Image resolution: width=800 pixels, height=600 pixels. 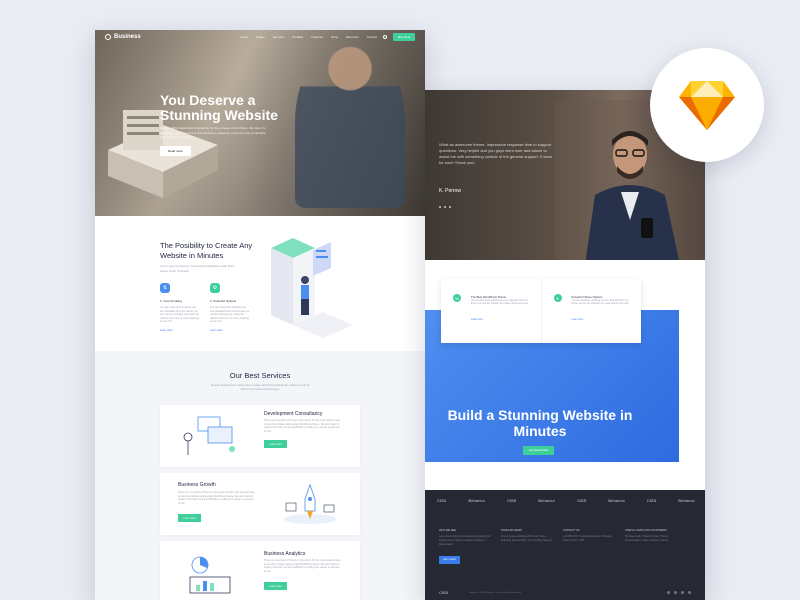 What do you see at coordinates (297, 37) in the screenshot?
I see `menu-item-portfolio: Portfolio` at bounding box center [297, 37].